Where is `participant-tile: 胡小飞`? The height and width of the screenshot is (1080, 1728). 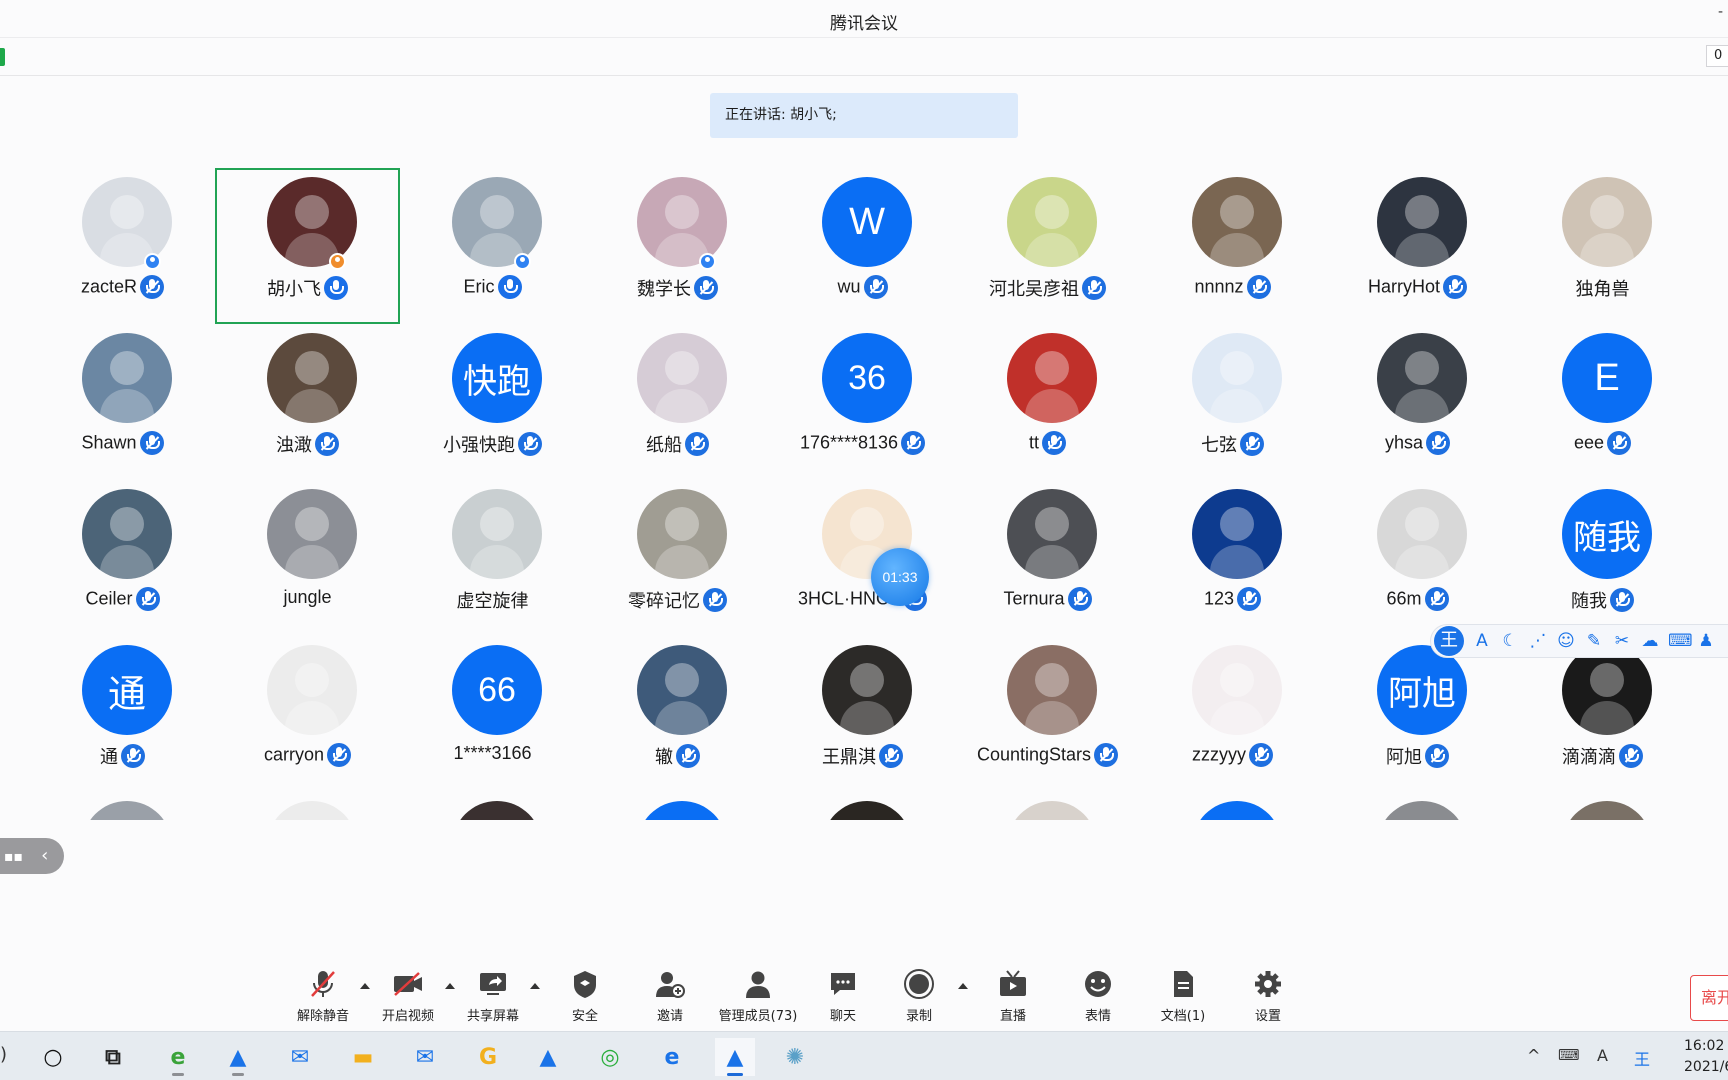
participant-tile: 胡小飞 is located at coordinates (307, 246).